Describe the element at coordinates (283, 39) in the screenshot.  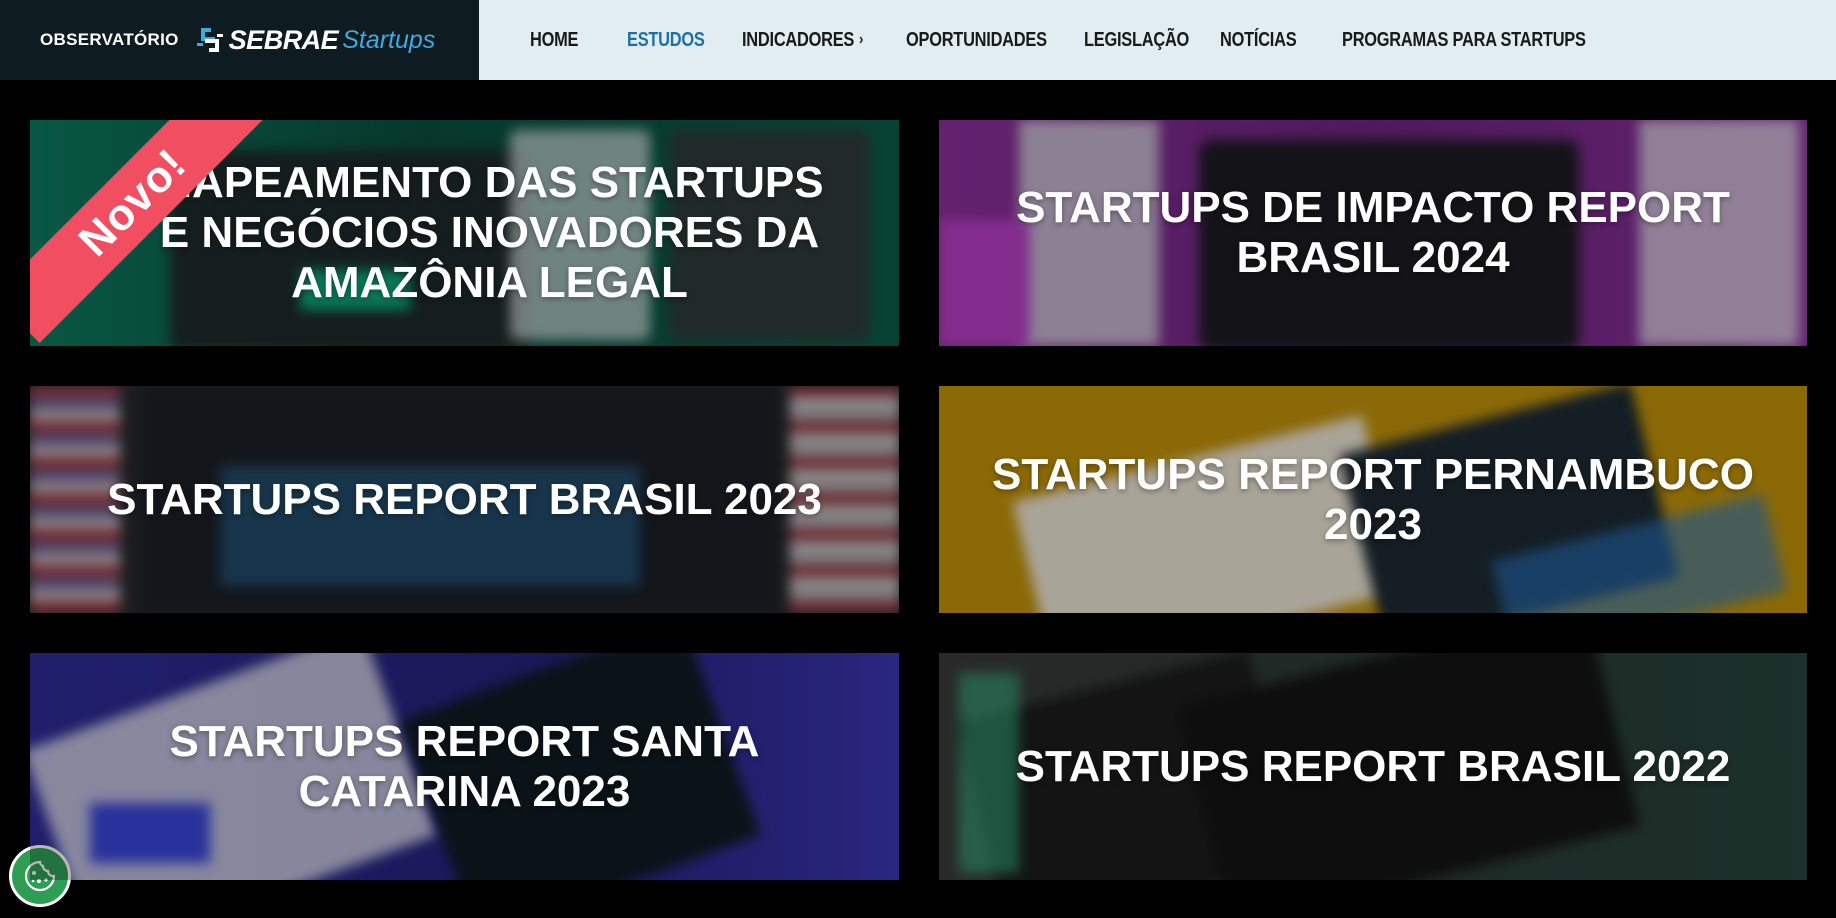
I see `brand-sebrae-text: SEBRAE` at that location.